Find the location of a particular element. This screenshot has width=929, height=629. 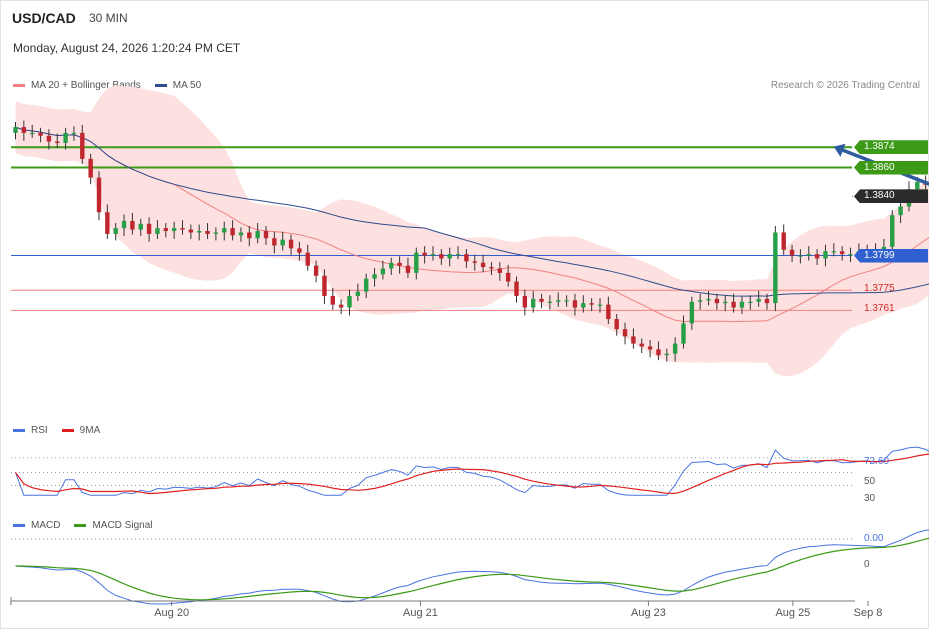

rsi-tick-50: 50 is located at coordinates (870, 481).